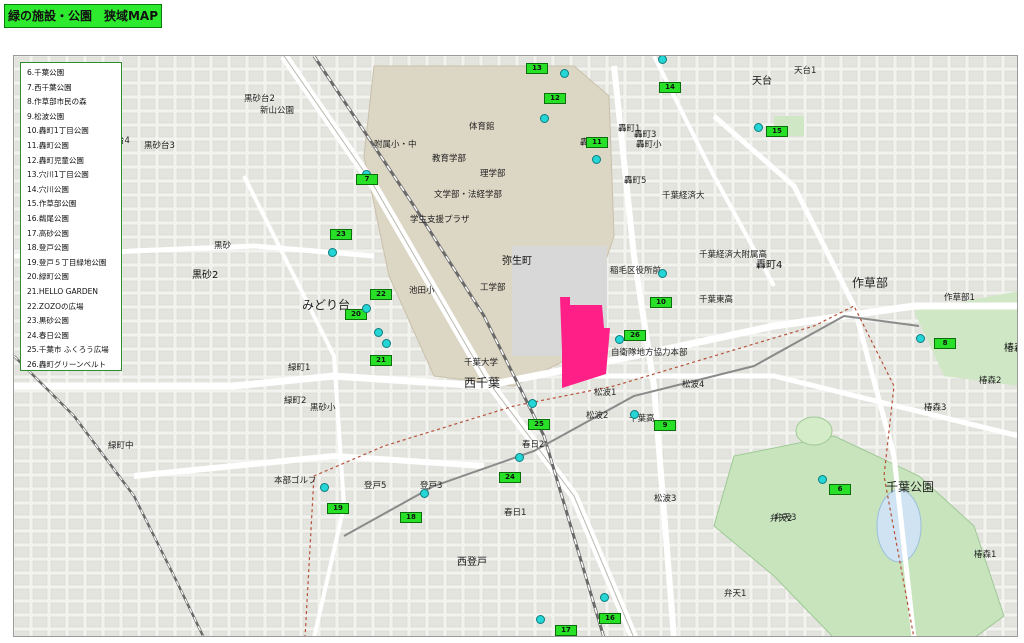  I want to click on park-number-badge: 22, so click(381, 294).